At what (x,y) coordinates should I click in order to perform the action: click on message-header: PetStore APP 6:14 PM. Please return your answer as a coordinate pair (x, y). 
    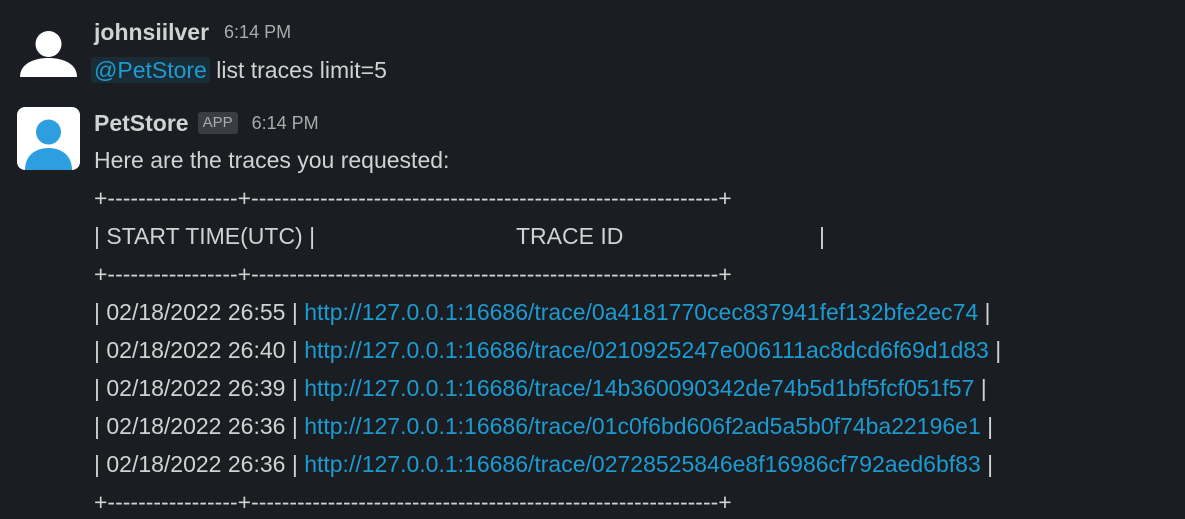
    Looking at the image, I should click on (639, 123).